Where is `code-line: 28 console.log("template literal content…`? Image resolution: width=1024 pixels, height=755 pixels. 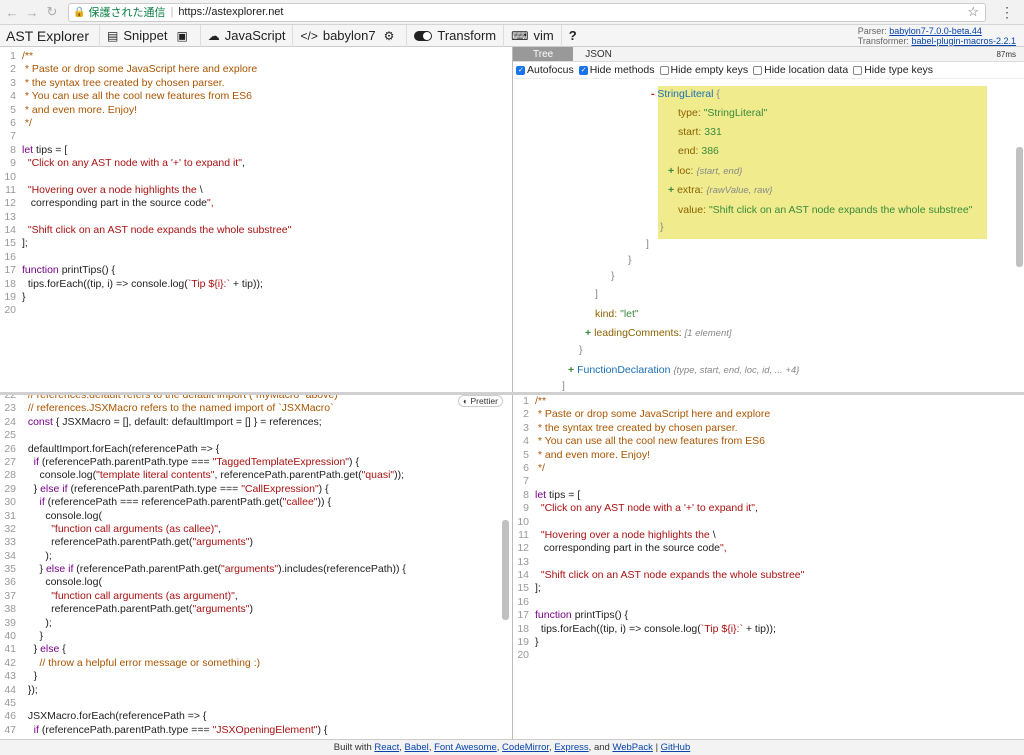
code-line: 28 console.log("template literal content… is located at coordinates (255, 475).